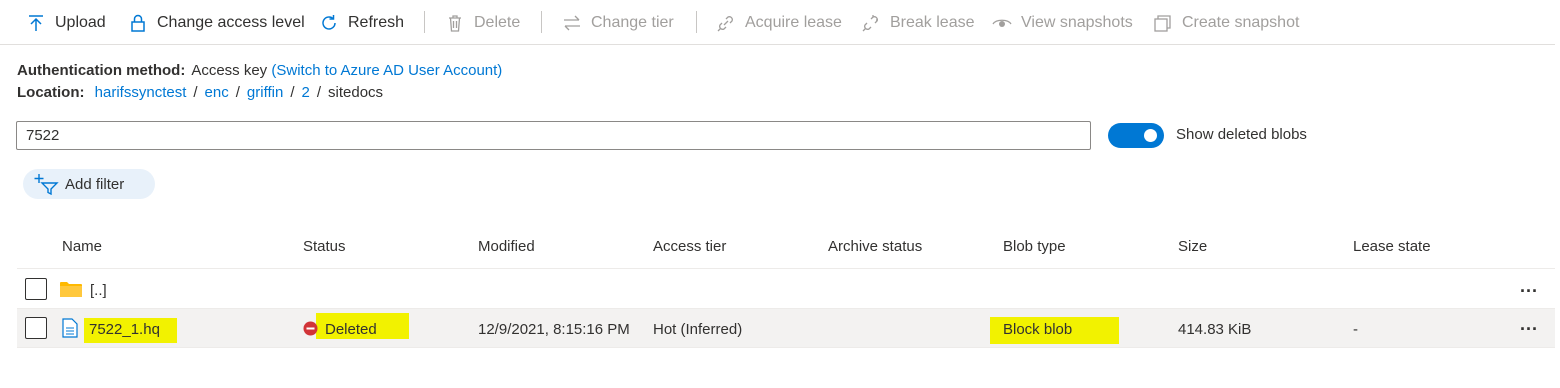  What do you see at coordinates (70, 328) in the screenshot?
I see `file-icon` at bounding box center [70, 328].